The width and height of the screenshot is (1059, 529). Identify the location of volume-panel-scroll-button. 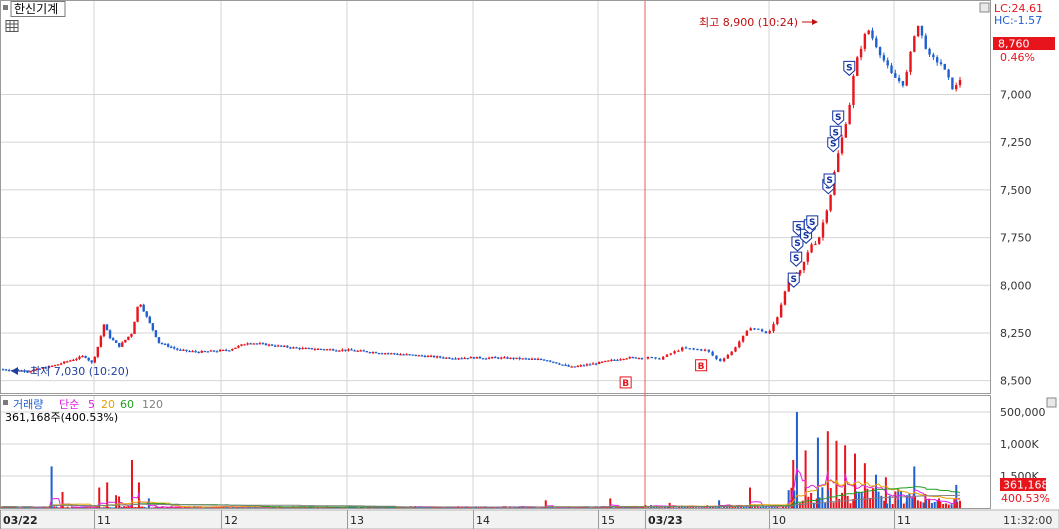
(1051, 402).